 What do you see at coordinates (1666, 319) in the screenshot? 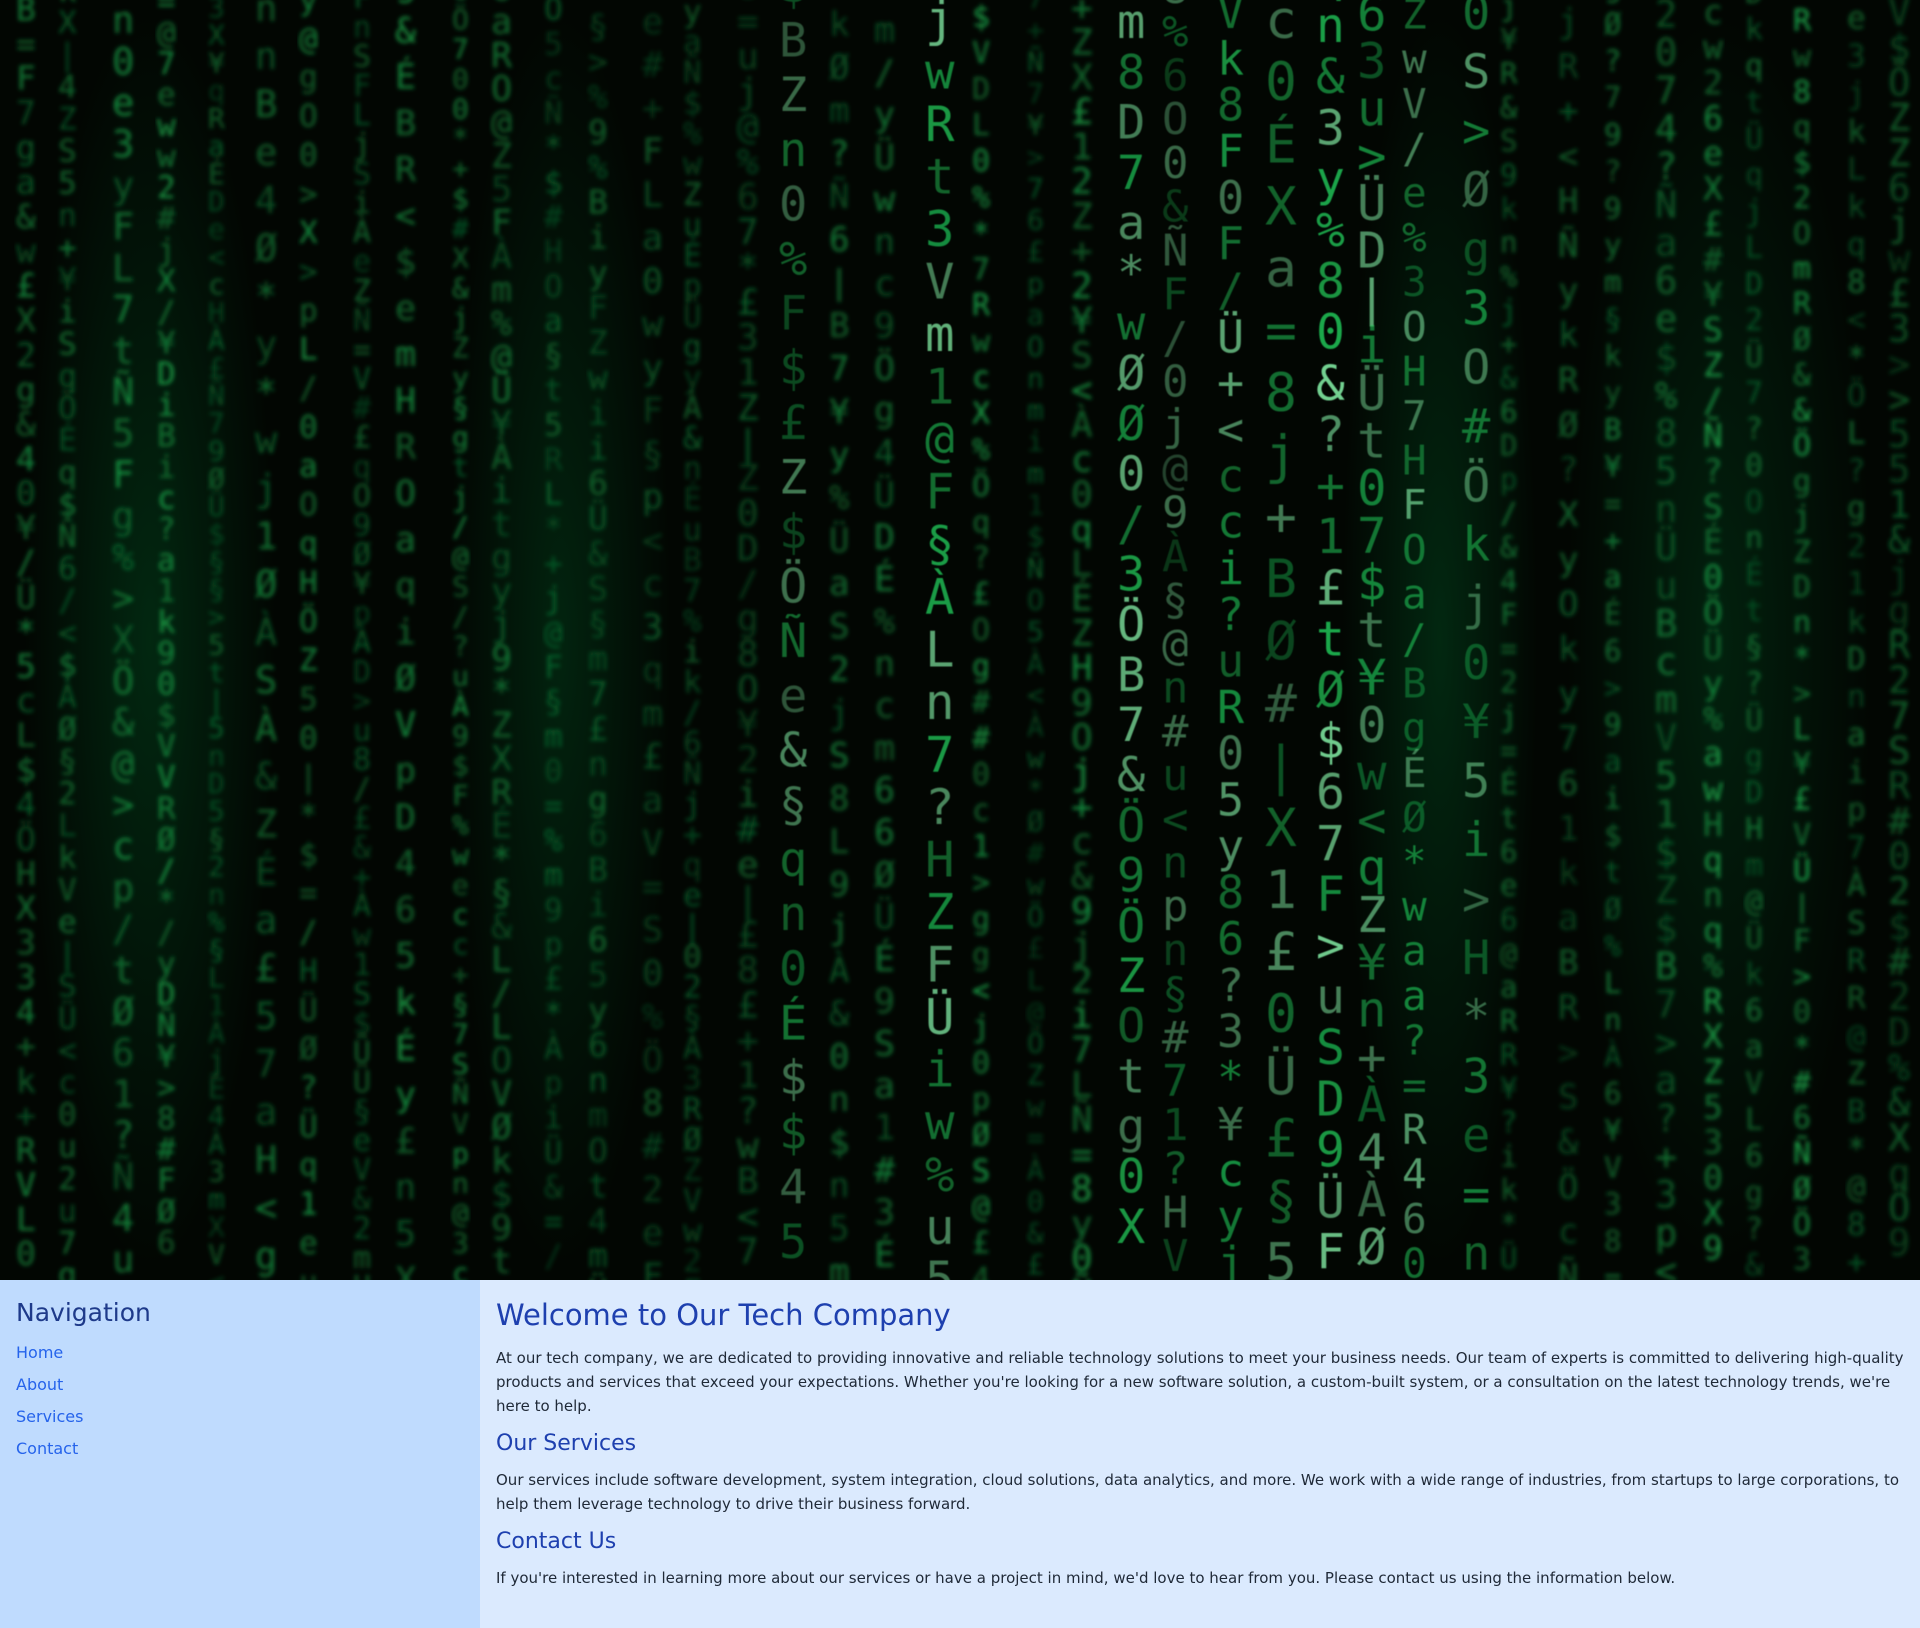
I see `svg-text: e` at bounding box center [1666, 319].